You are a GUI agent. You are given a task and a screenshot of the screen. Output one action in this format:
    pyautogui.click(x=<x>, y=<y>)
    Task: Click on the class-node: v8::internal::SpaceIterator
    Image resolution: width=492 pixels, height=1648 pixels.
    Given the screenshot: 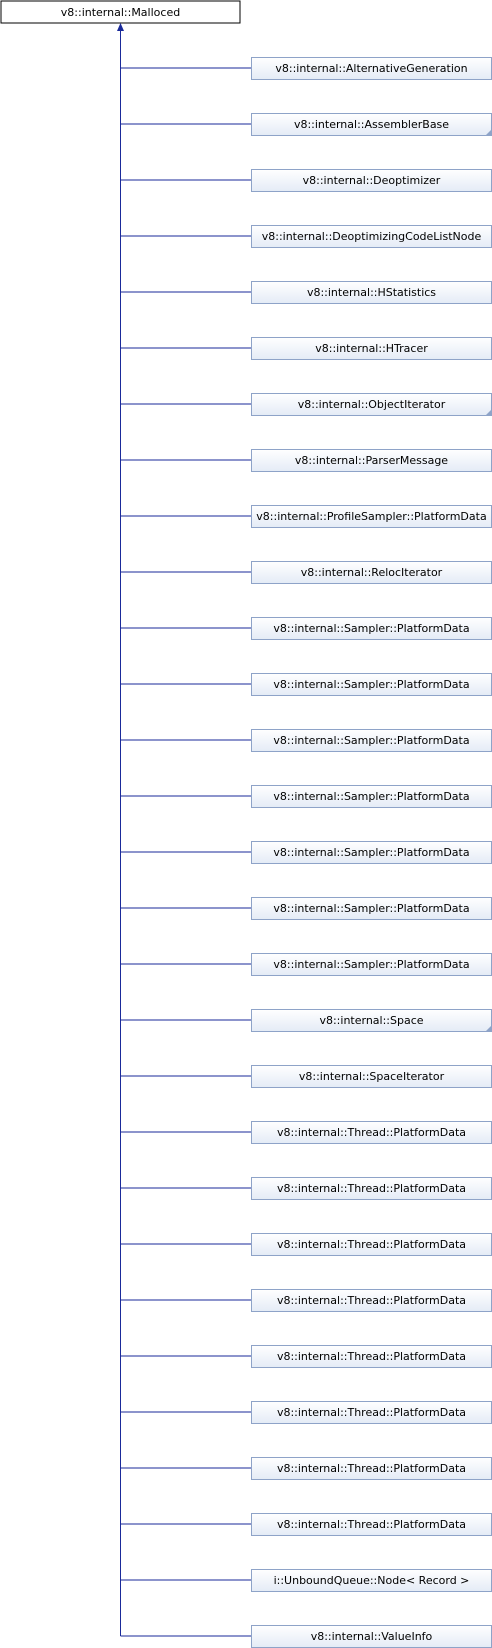 What is the action you would take?
    pyautogui.click(x=371, y=1076)
    